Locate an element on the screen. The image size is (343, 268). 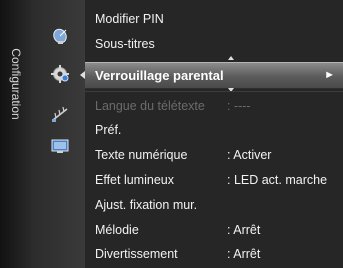
menu-item-verrouillage-parental: Verrouillage parental ► is located at coordinates (214, 75).